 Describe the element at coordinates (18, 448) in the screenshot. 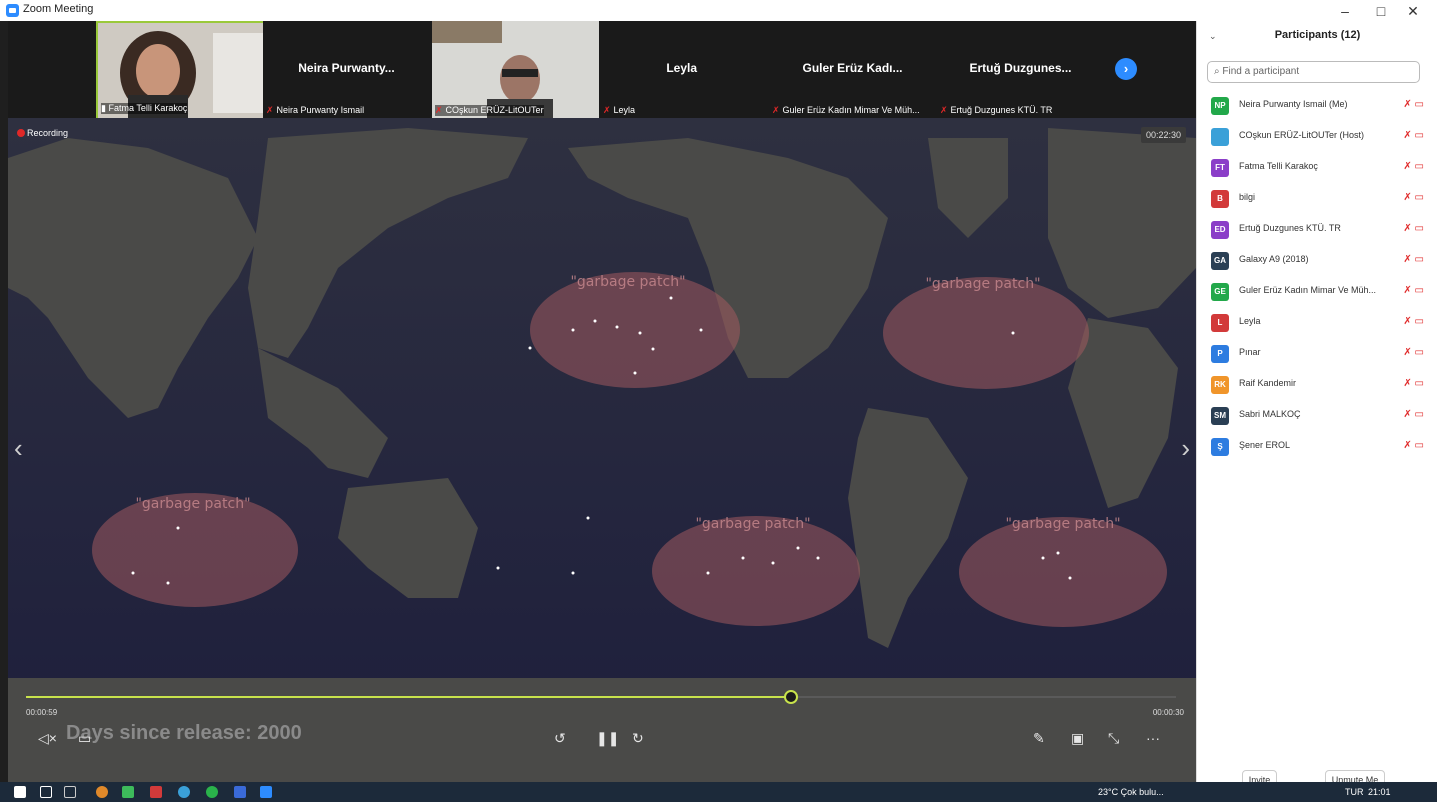

I see `previous-arrow-icon: ‹` at that location.